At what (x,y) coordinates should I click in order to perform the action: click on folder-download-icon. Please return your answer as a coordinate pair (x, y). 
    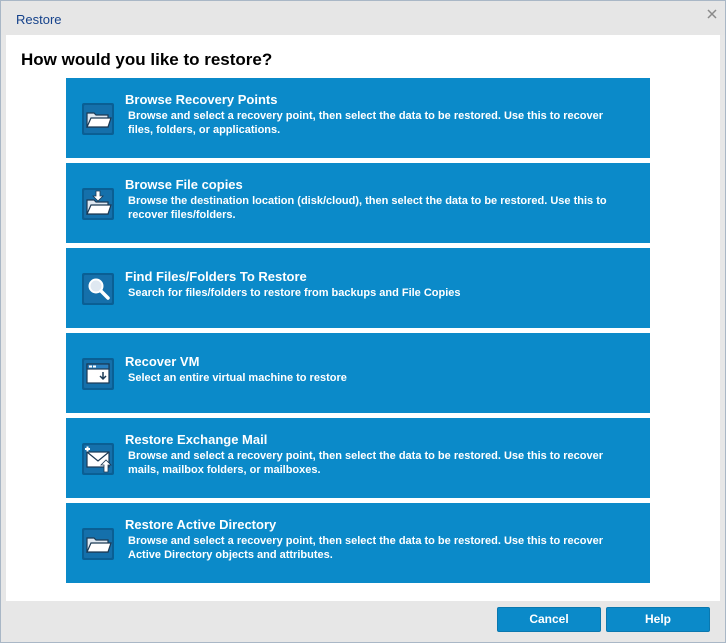
    Looking at the image, I should click on (98, 204).